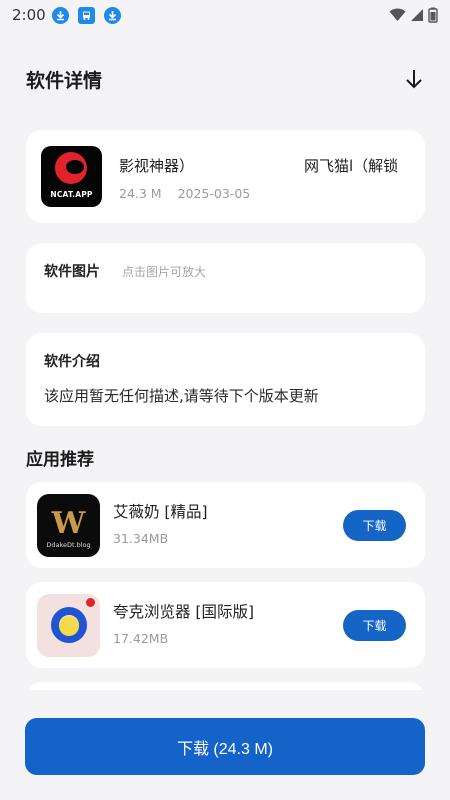 The height and width of the screenshot is (800, 450). Describe the element at coordinates (141, 538) in the screenshot. I see `recommend-item-size: 31.34MB` at that location.